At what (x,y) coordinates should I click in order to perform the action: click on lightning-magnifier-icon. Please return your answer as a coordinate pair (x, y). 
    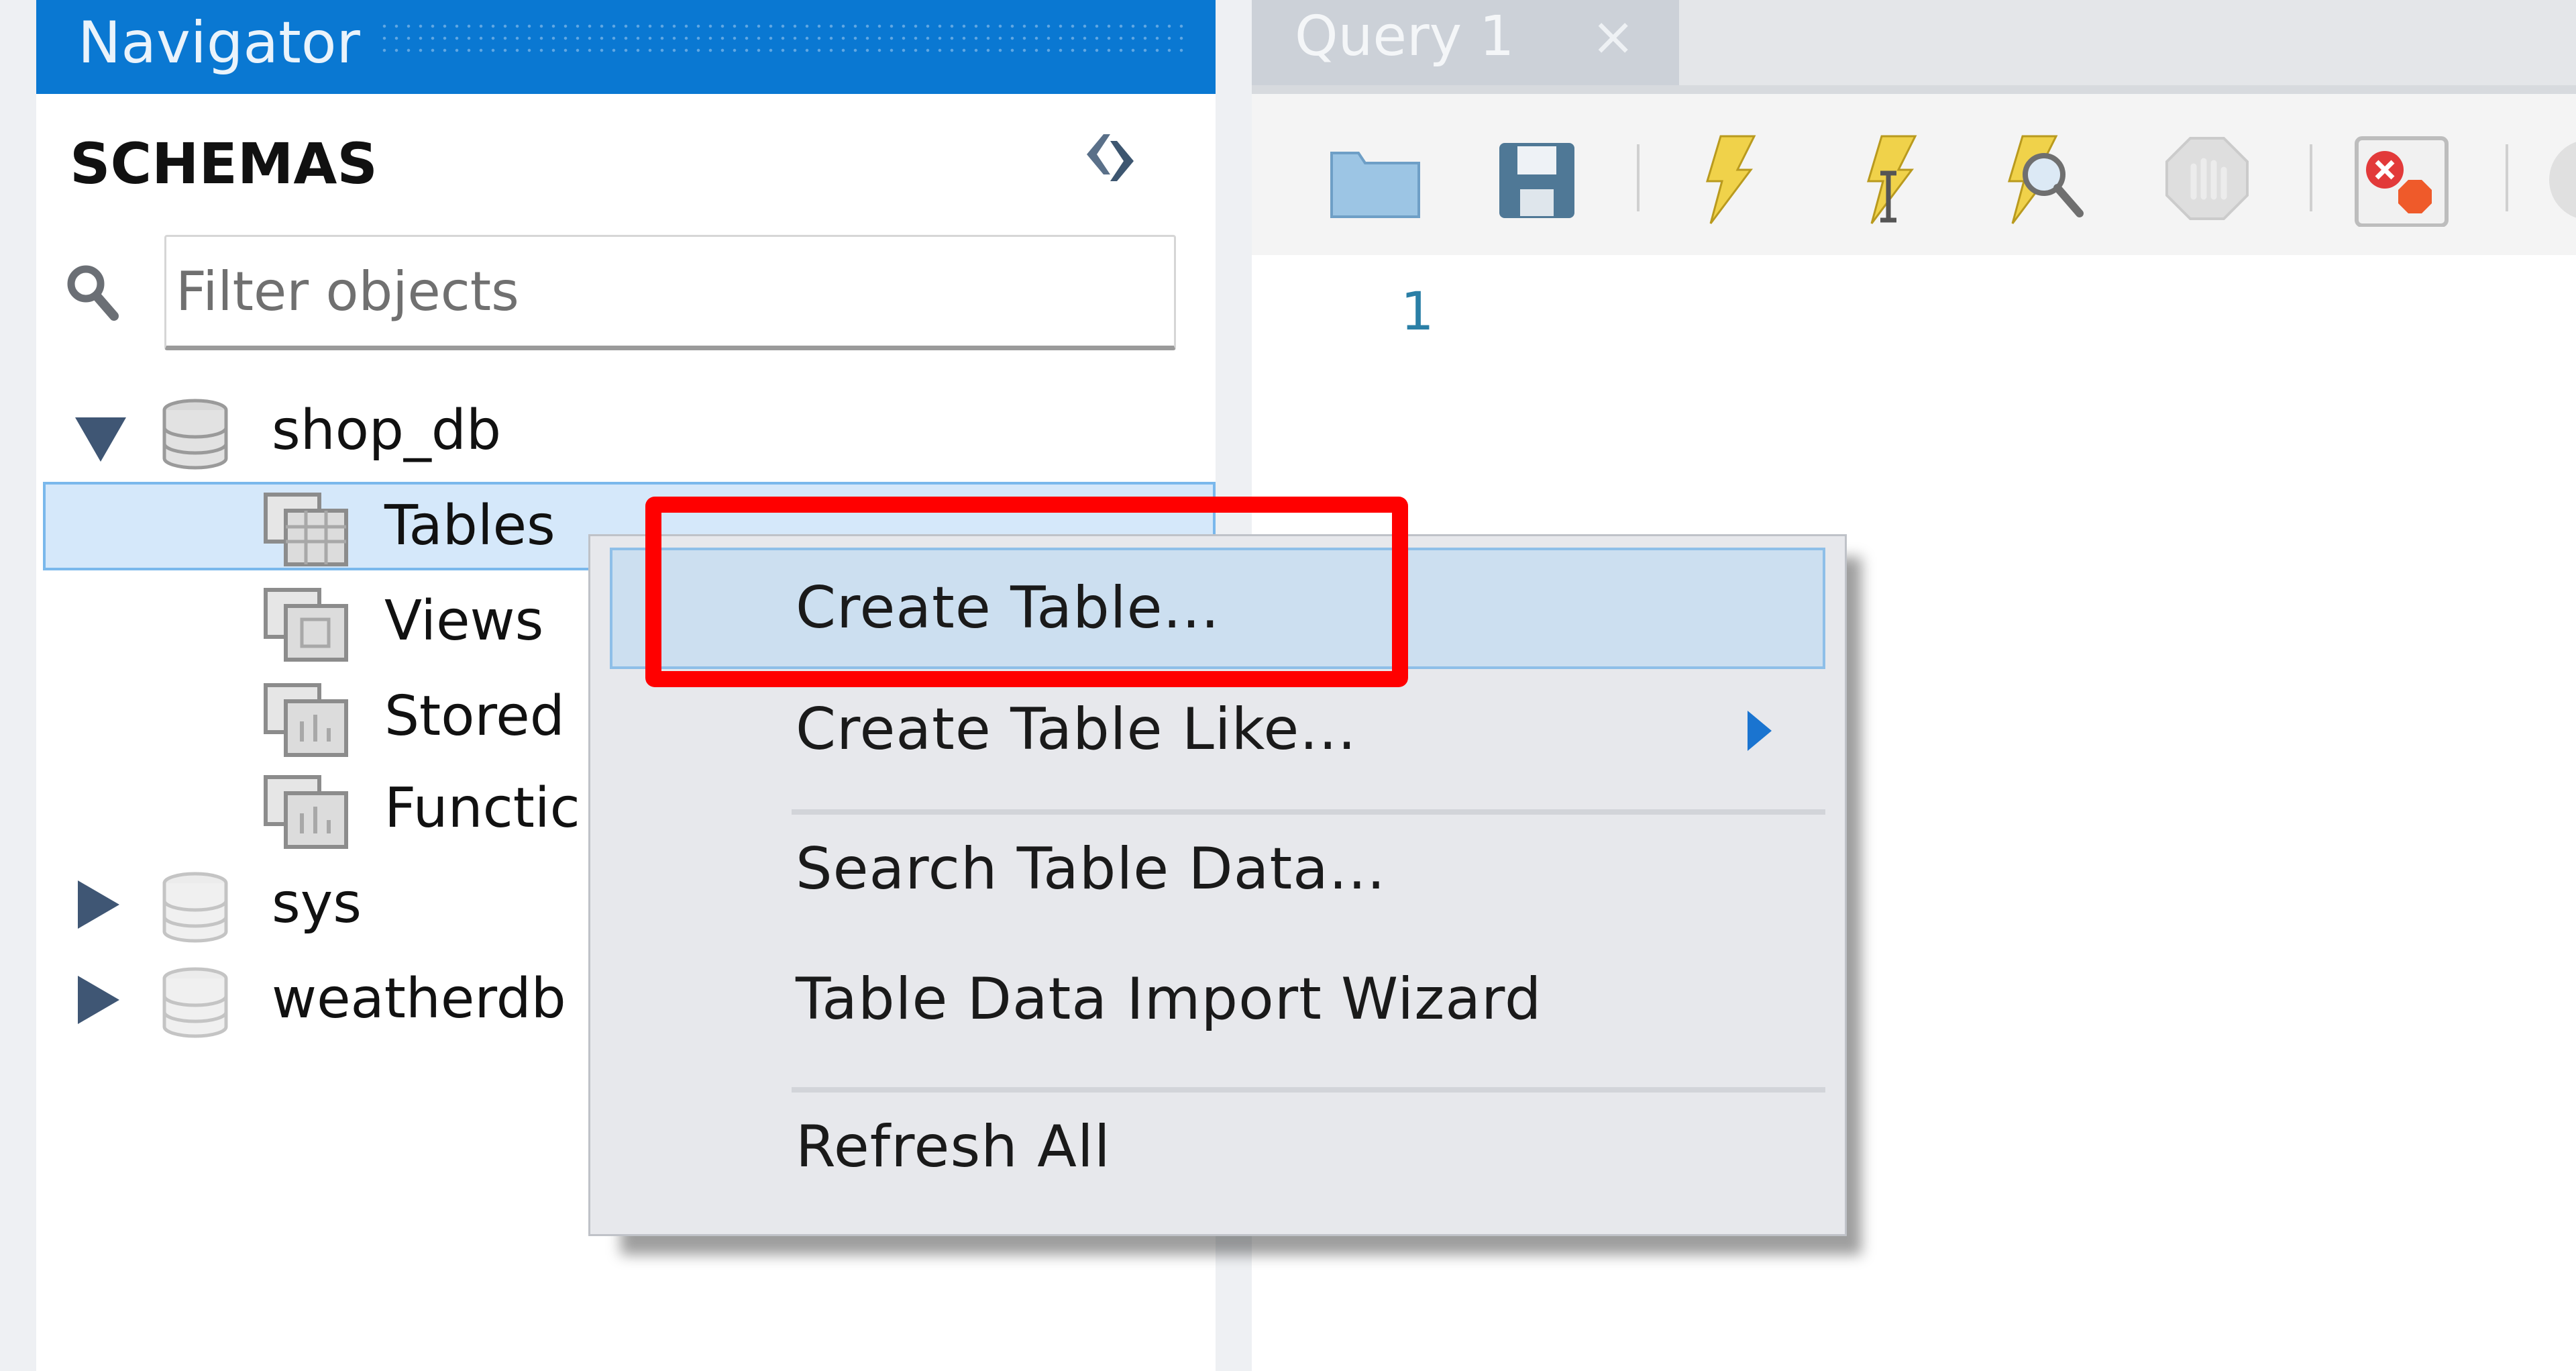
    Looking at the image, I should click on (2046, 180).